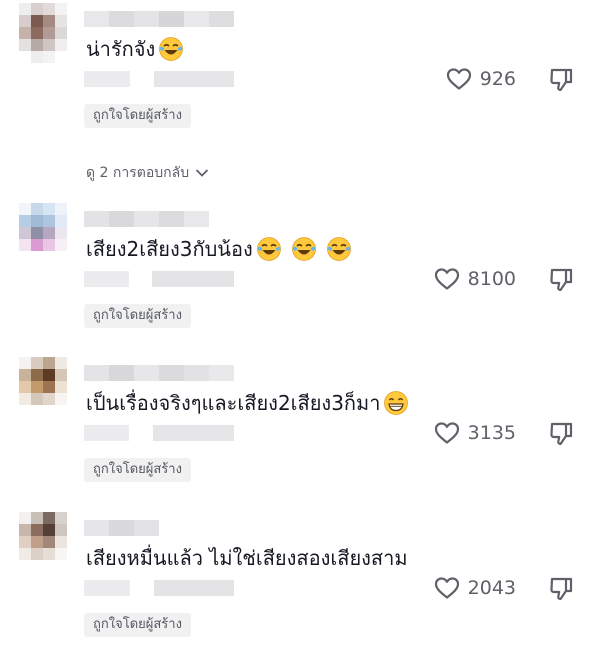 The height and width of the screenshot is (654, 600). I want to click on grinning-emoji, so click(396, 403).